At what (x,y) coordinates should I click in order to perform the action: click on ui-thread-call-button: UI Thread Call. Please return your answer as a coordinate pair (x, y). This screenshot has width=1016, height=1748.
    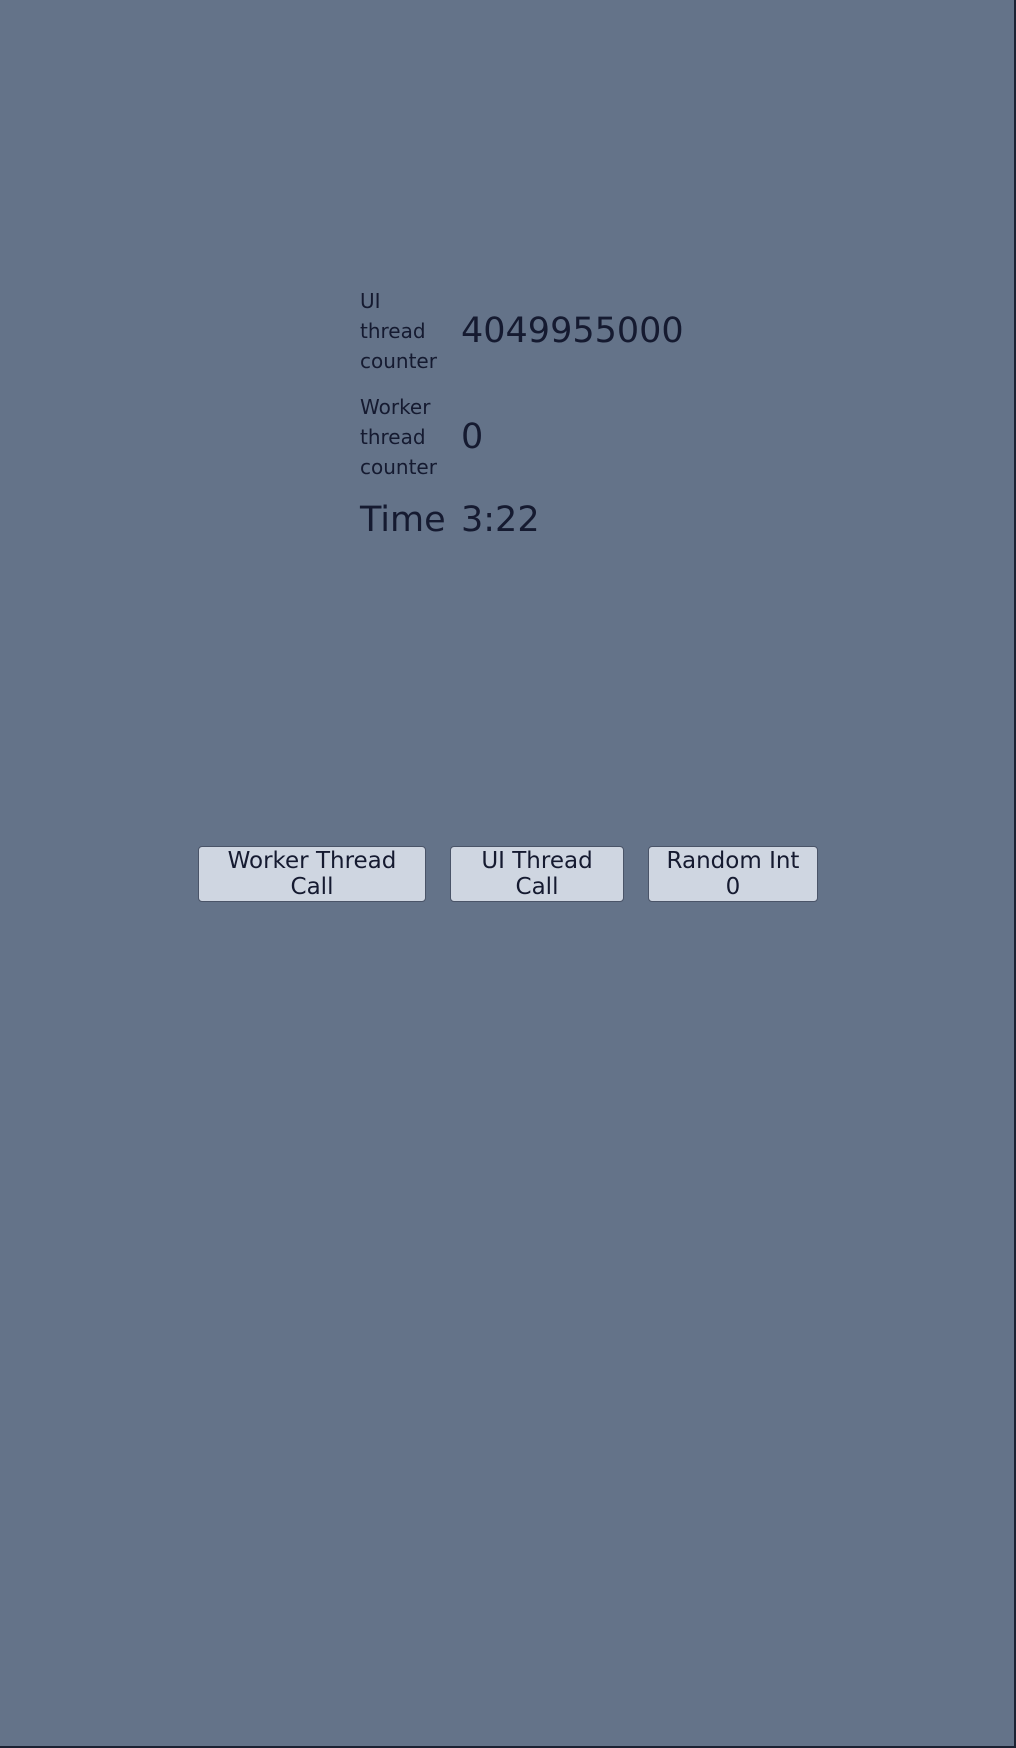
    Looking at the image, I should click on (537, 874).